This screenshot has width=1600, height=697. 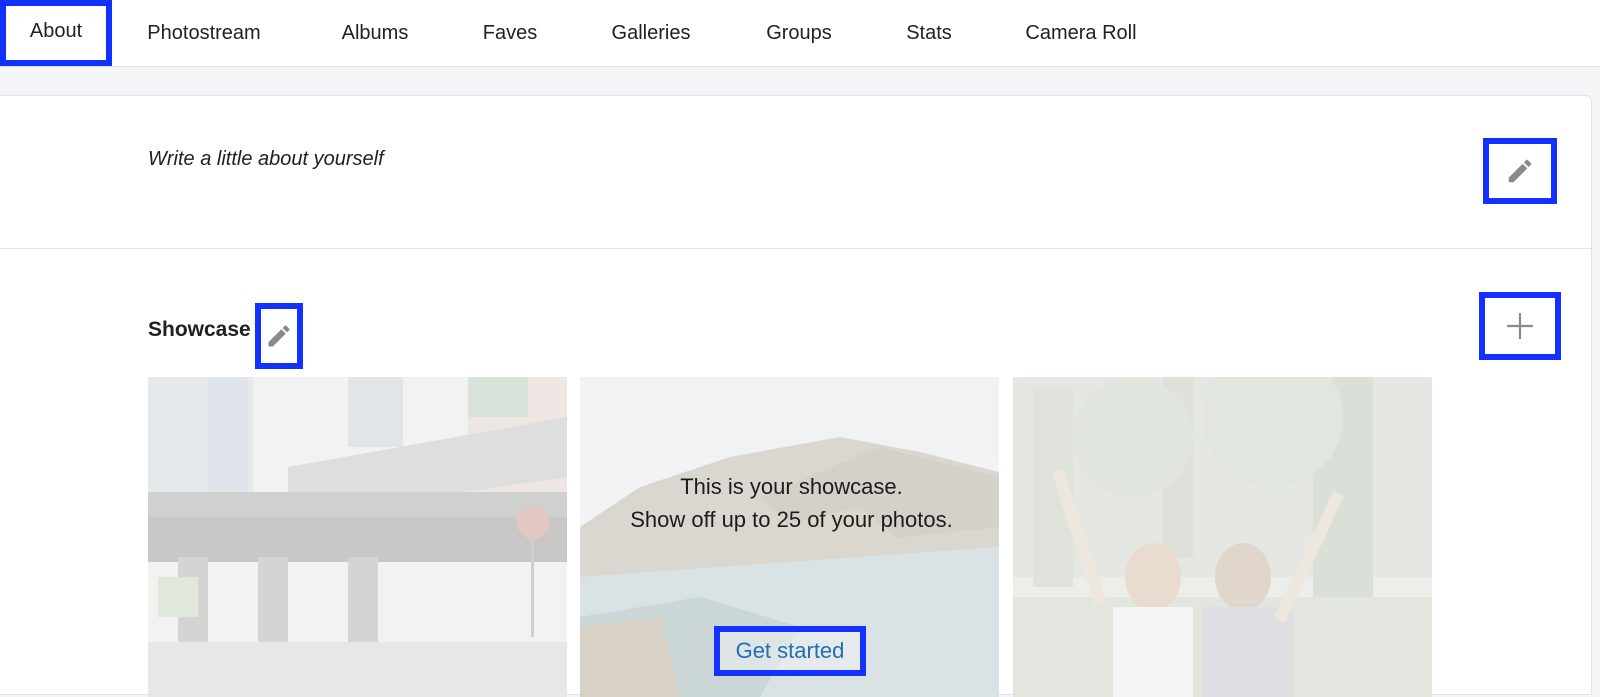 I want to click on tab-galleries-label: Galleries, so click(x=651, y=32).